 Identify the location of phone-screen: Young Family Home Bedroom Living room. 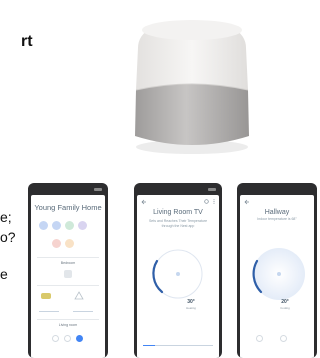
(68, 276).